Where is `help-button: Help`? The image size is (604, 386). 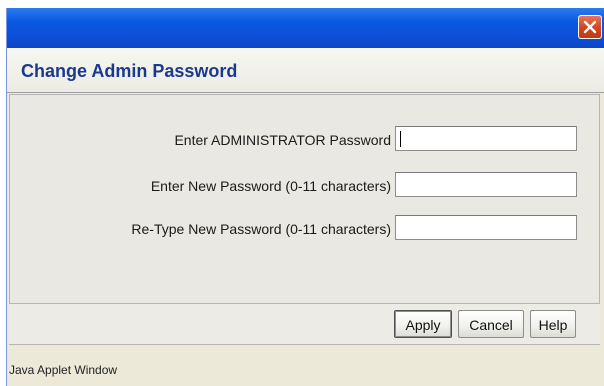 help-button: Help is located at coordinates (553, 324).